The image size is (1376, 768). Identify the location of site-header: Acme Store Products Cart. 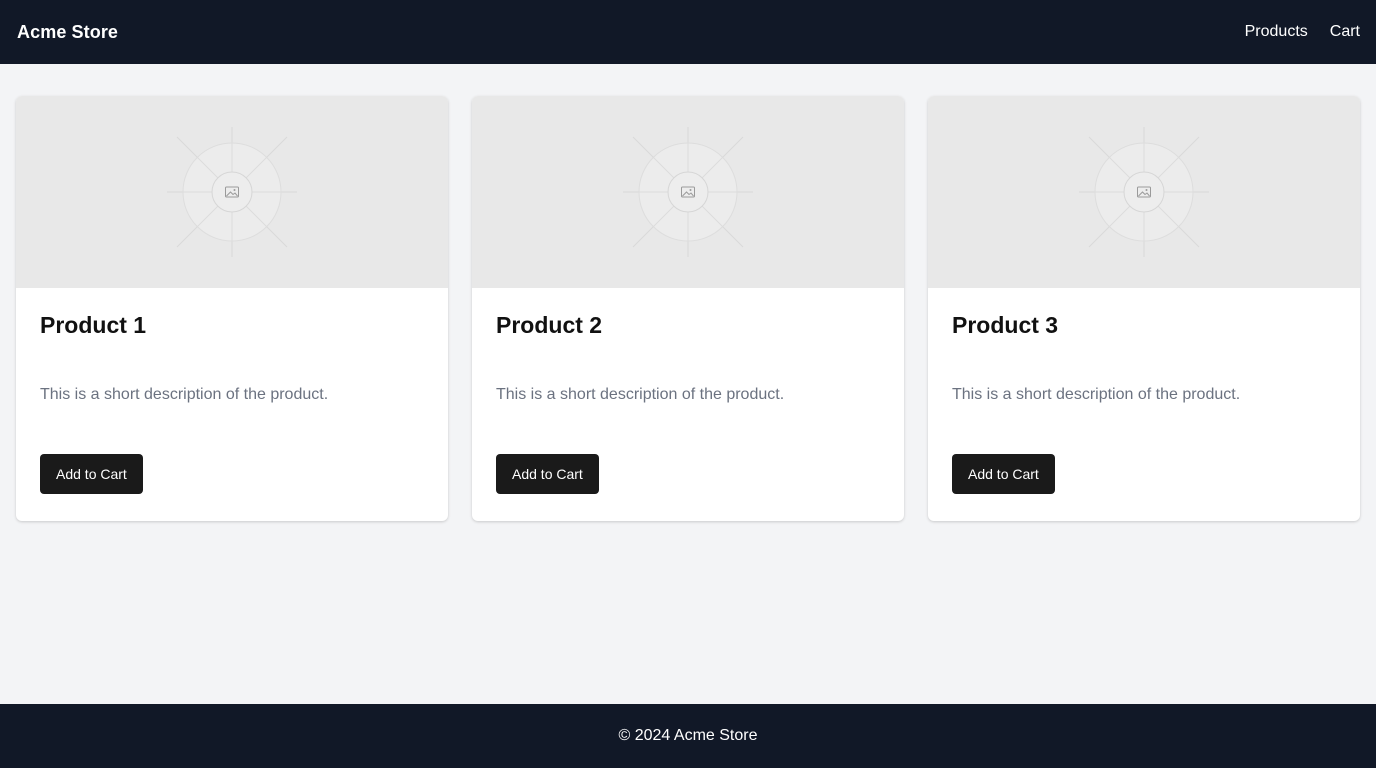
(688, 32).